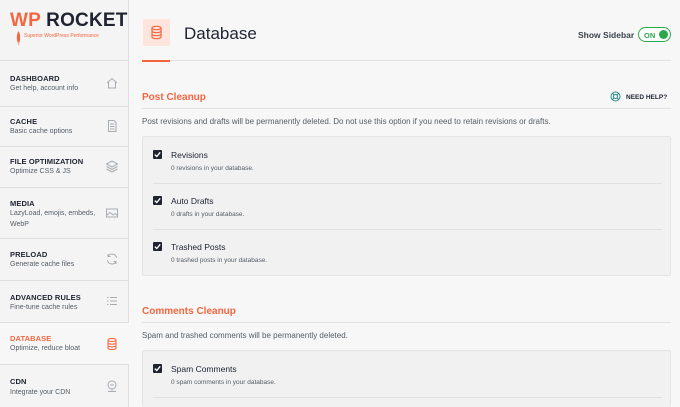 Image resolution: width=680 pixels, height=407 pixels. I want to click on sidebar-item-advanced-rules: ADVANCED RULES Fine-tune cache rules, so click(64, 301).